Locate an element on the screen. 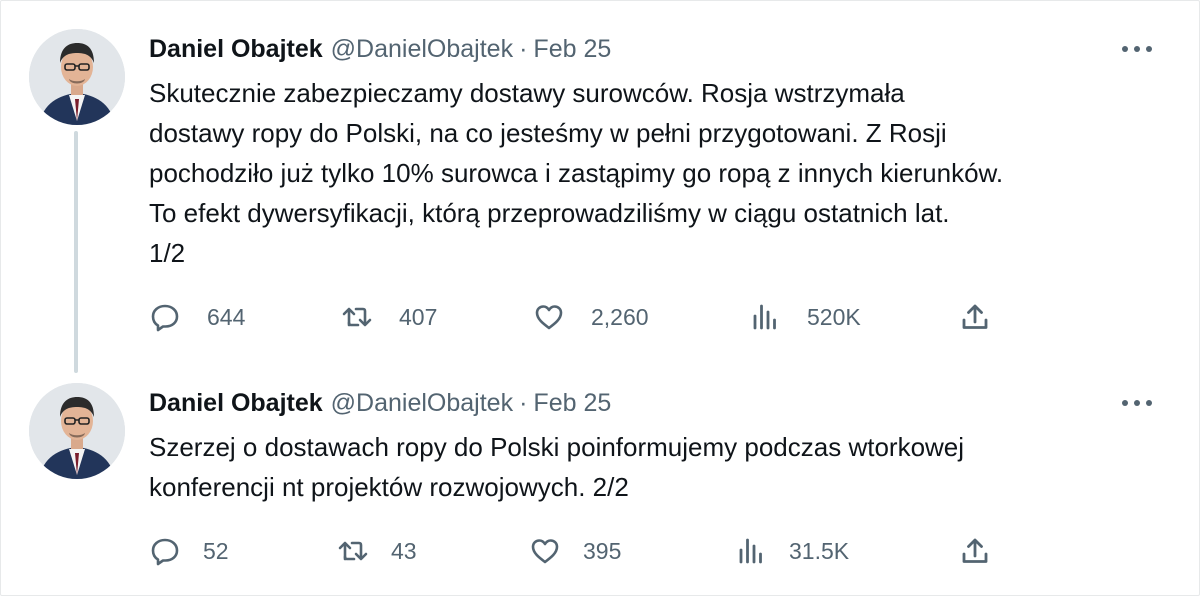 This screenshot has height=596, width=1200. thread-connector-line is located at coordinates (76, 252).